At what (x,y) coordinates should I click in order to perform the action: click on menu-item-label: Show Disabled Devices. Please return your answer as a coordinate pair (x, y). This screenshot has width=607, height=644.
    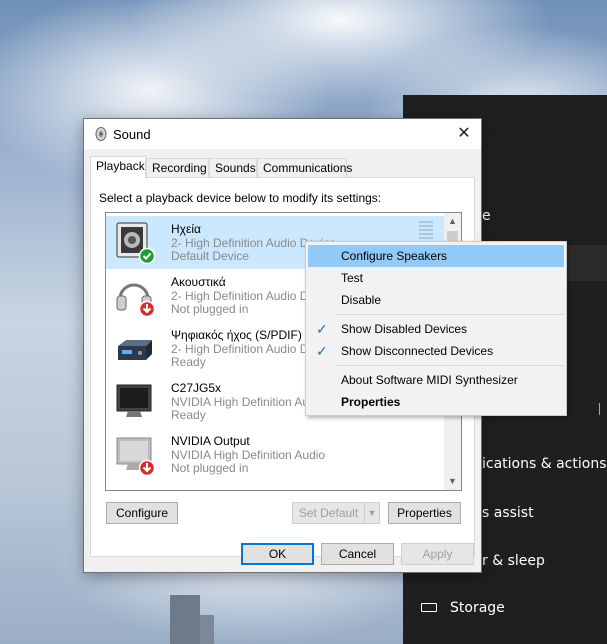
    Looking at the image, I should click on (404, 329).